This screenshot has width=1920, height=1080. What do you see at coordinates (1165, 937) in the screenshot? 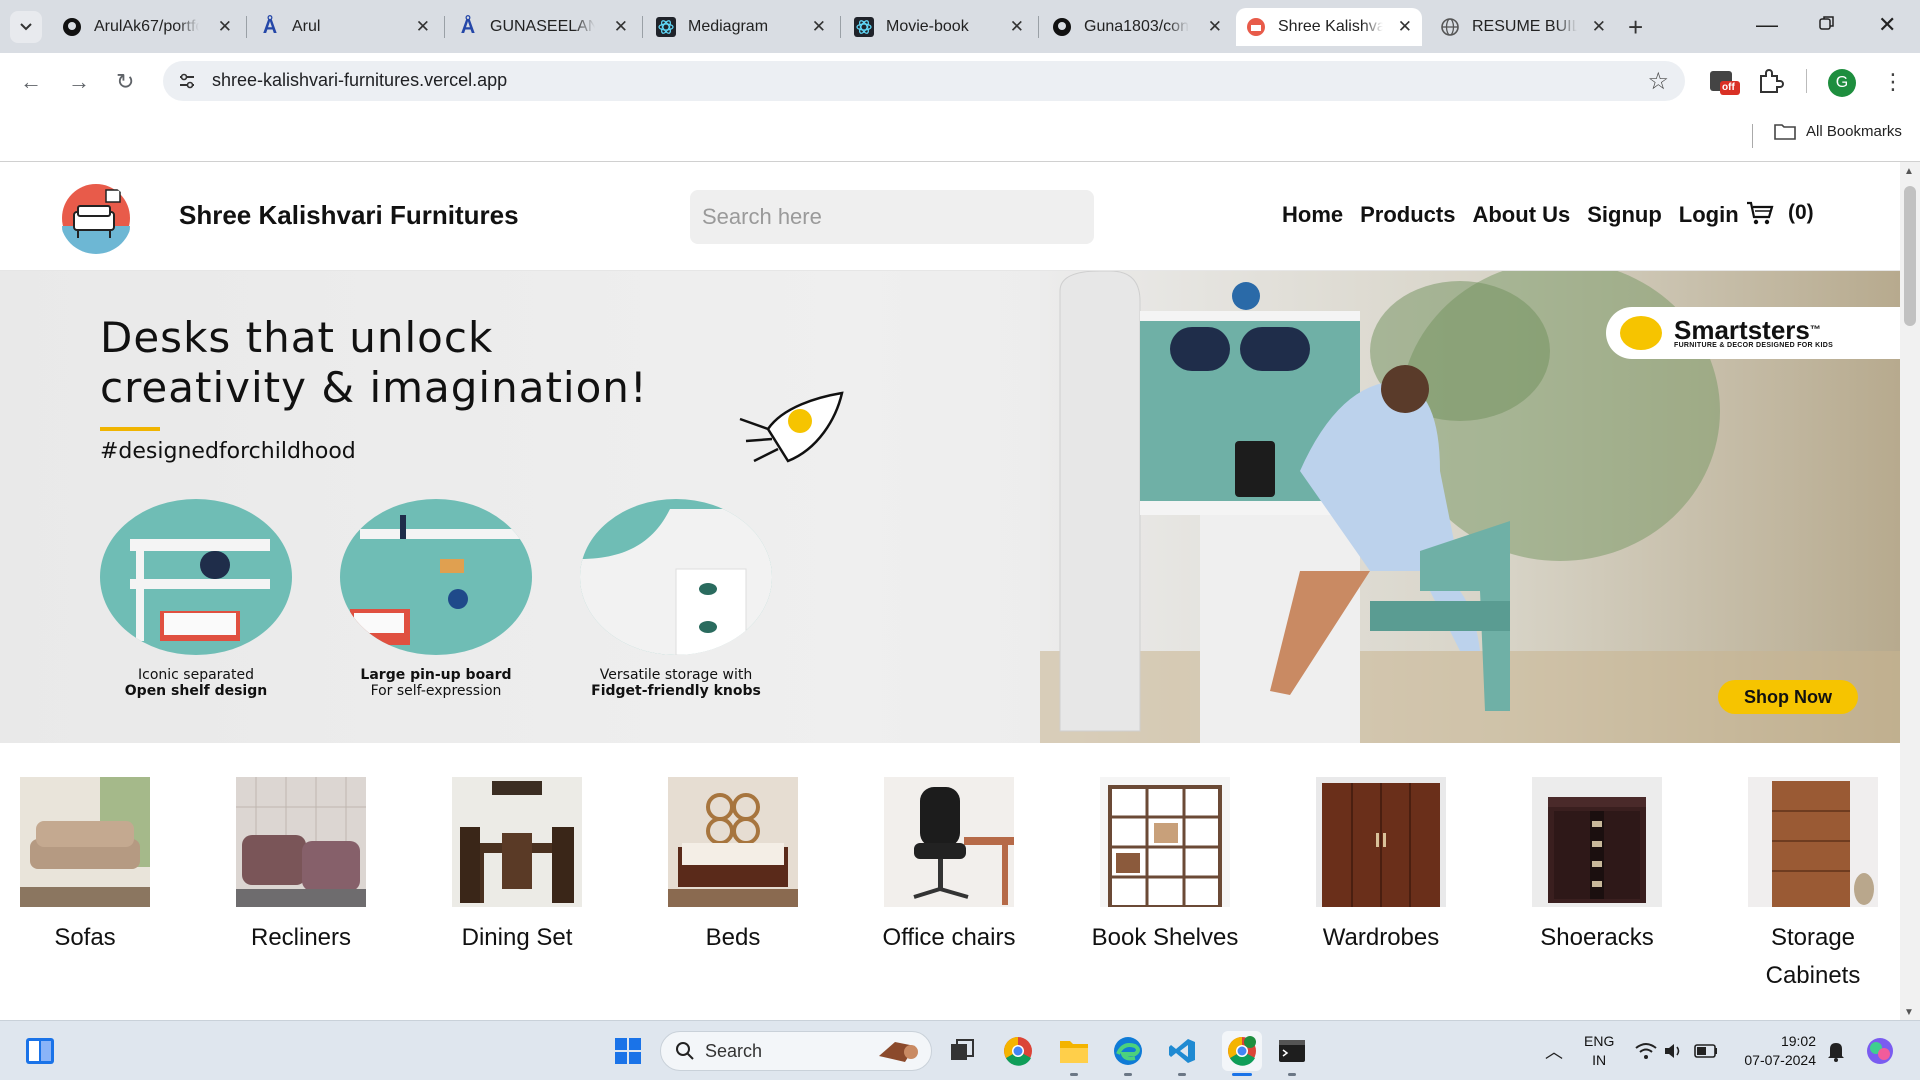
I see `category-label: Book Shelves` at bounding box center [1165, 937].